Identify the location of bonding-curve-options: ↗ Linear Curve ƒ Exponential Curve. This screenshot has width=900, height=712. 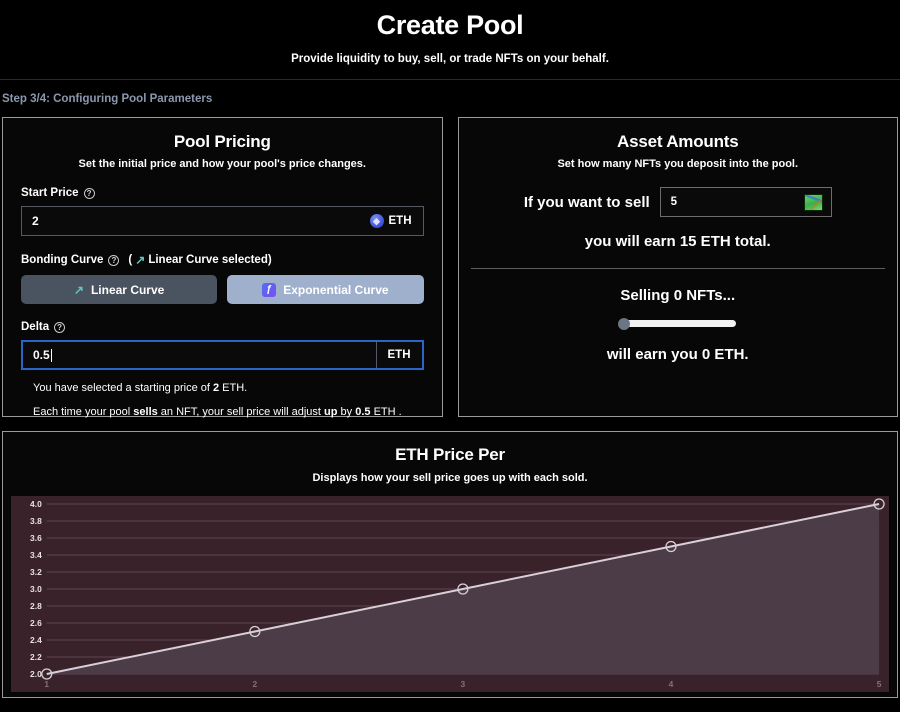
(222, 289).